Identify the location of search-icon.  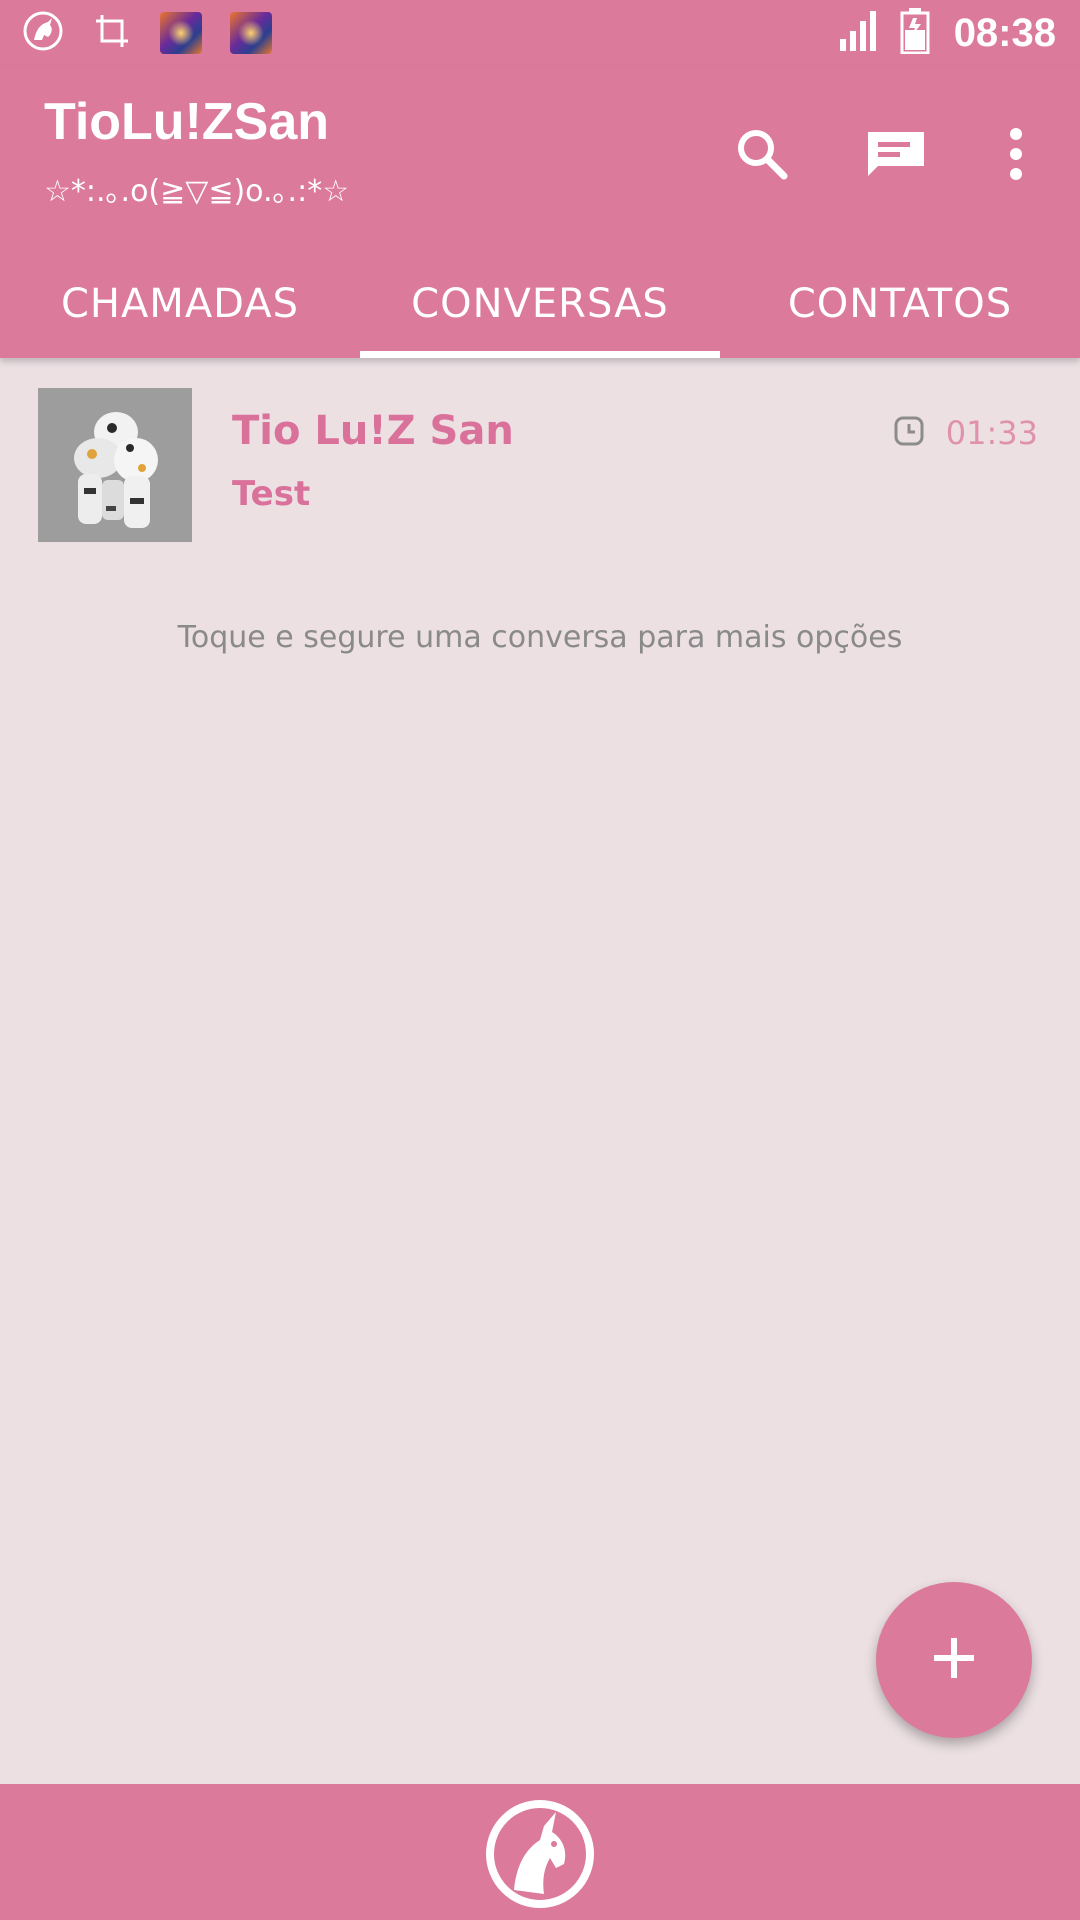
(762, 156).